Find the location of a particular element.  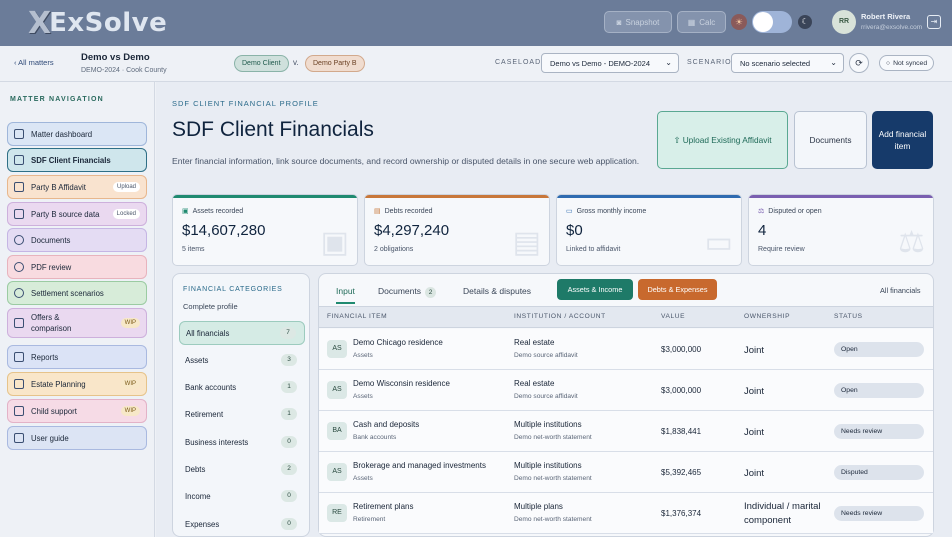

sidebar-title: MATTER NAVIGATION is located at coordinates (57, 99).